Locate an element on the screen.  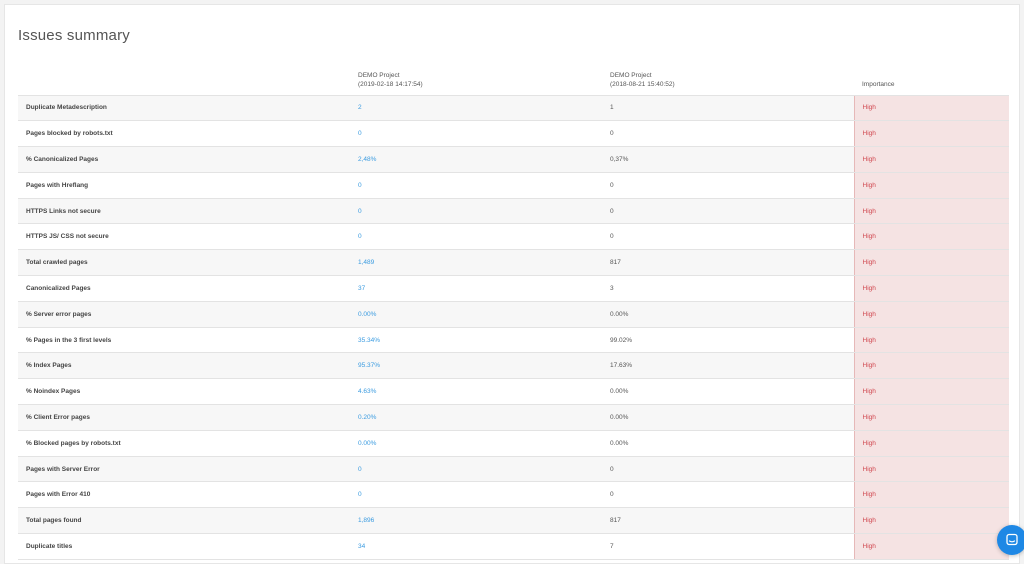
issue-label: Pages blocked by robots.txt is located at coordinates (184, 134).